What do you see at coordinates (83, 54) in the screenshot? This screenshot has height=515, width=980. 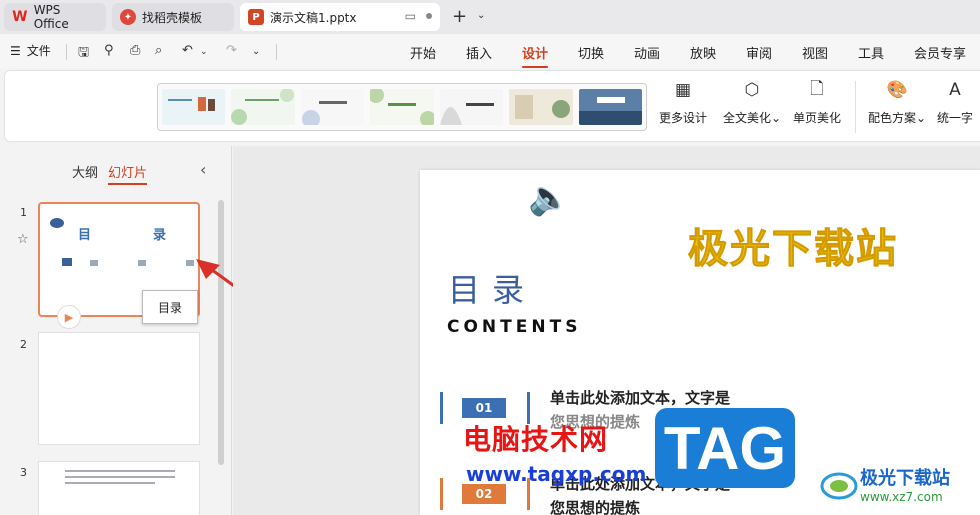 I see `save-icon: 🖫` at bounding box center [83, 54].